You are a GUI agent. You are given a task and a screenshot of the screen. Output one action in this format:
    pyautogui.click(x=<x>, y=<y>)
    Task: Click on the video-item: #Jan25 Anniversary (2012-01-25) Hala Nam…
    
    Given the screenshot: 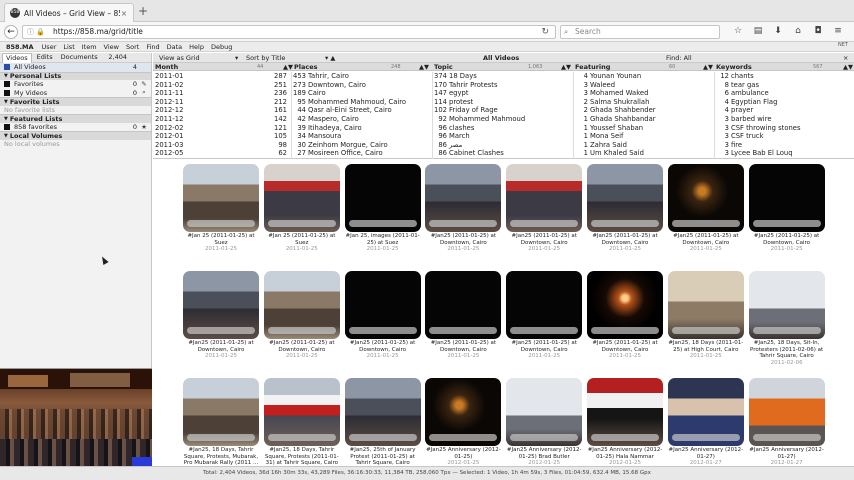 What is the action you would take?
    pyautogui.click(x=625, y=422)
    